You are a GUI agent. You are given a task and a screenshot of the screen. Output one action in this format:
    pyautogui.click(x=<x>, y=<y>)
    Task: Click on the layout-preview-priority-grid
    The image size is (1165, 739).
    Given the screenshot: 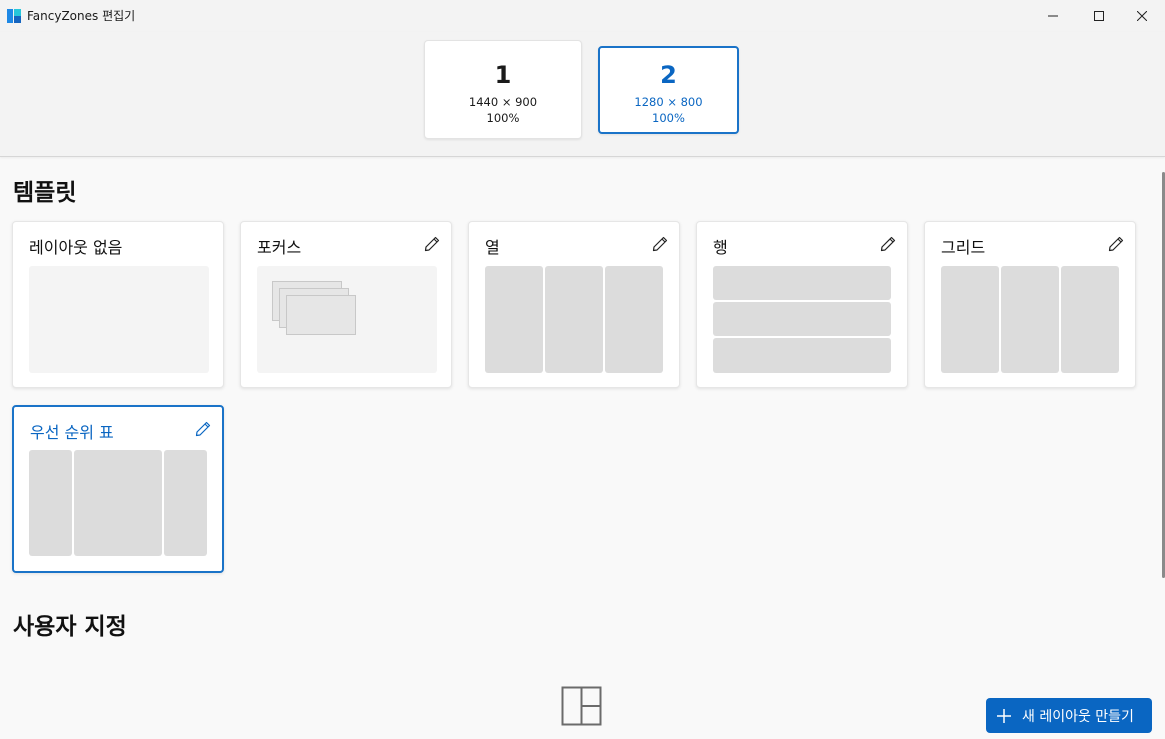 What is the action you would take?
    pyautogui.click(x=119, y=503)
    